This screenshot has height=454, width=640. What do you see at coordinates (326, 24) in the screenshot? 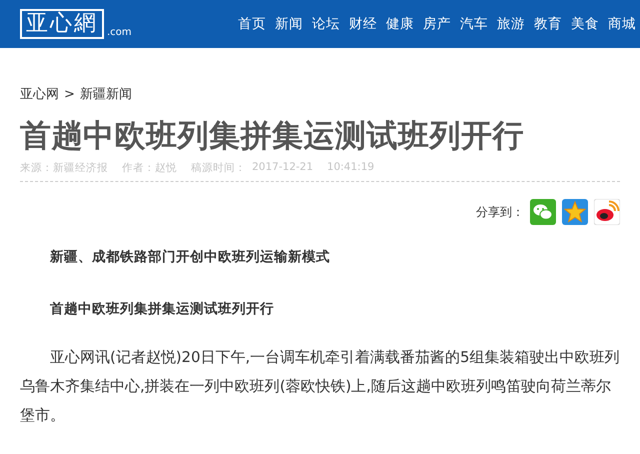
I see `nav-link: 论坛` at bounding box center [326, 24].